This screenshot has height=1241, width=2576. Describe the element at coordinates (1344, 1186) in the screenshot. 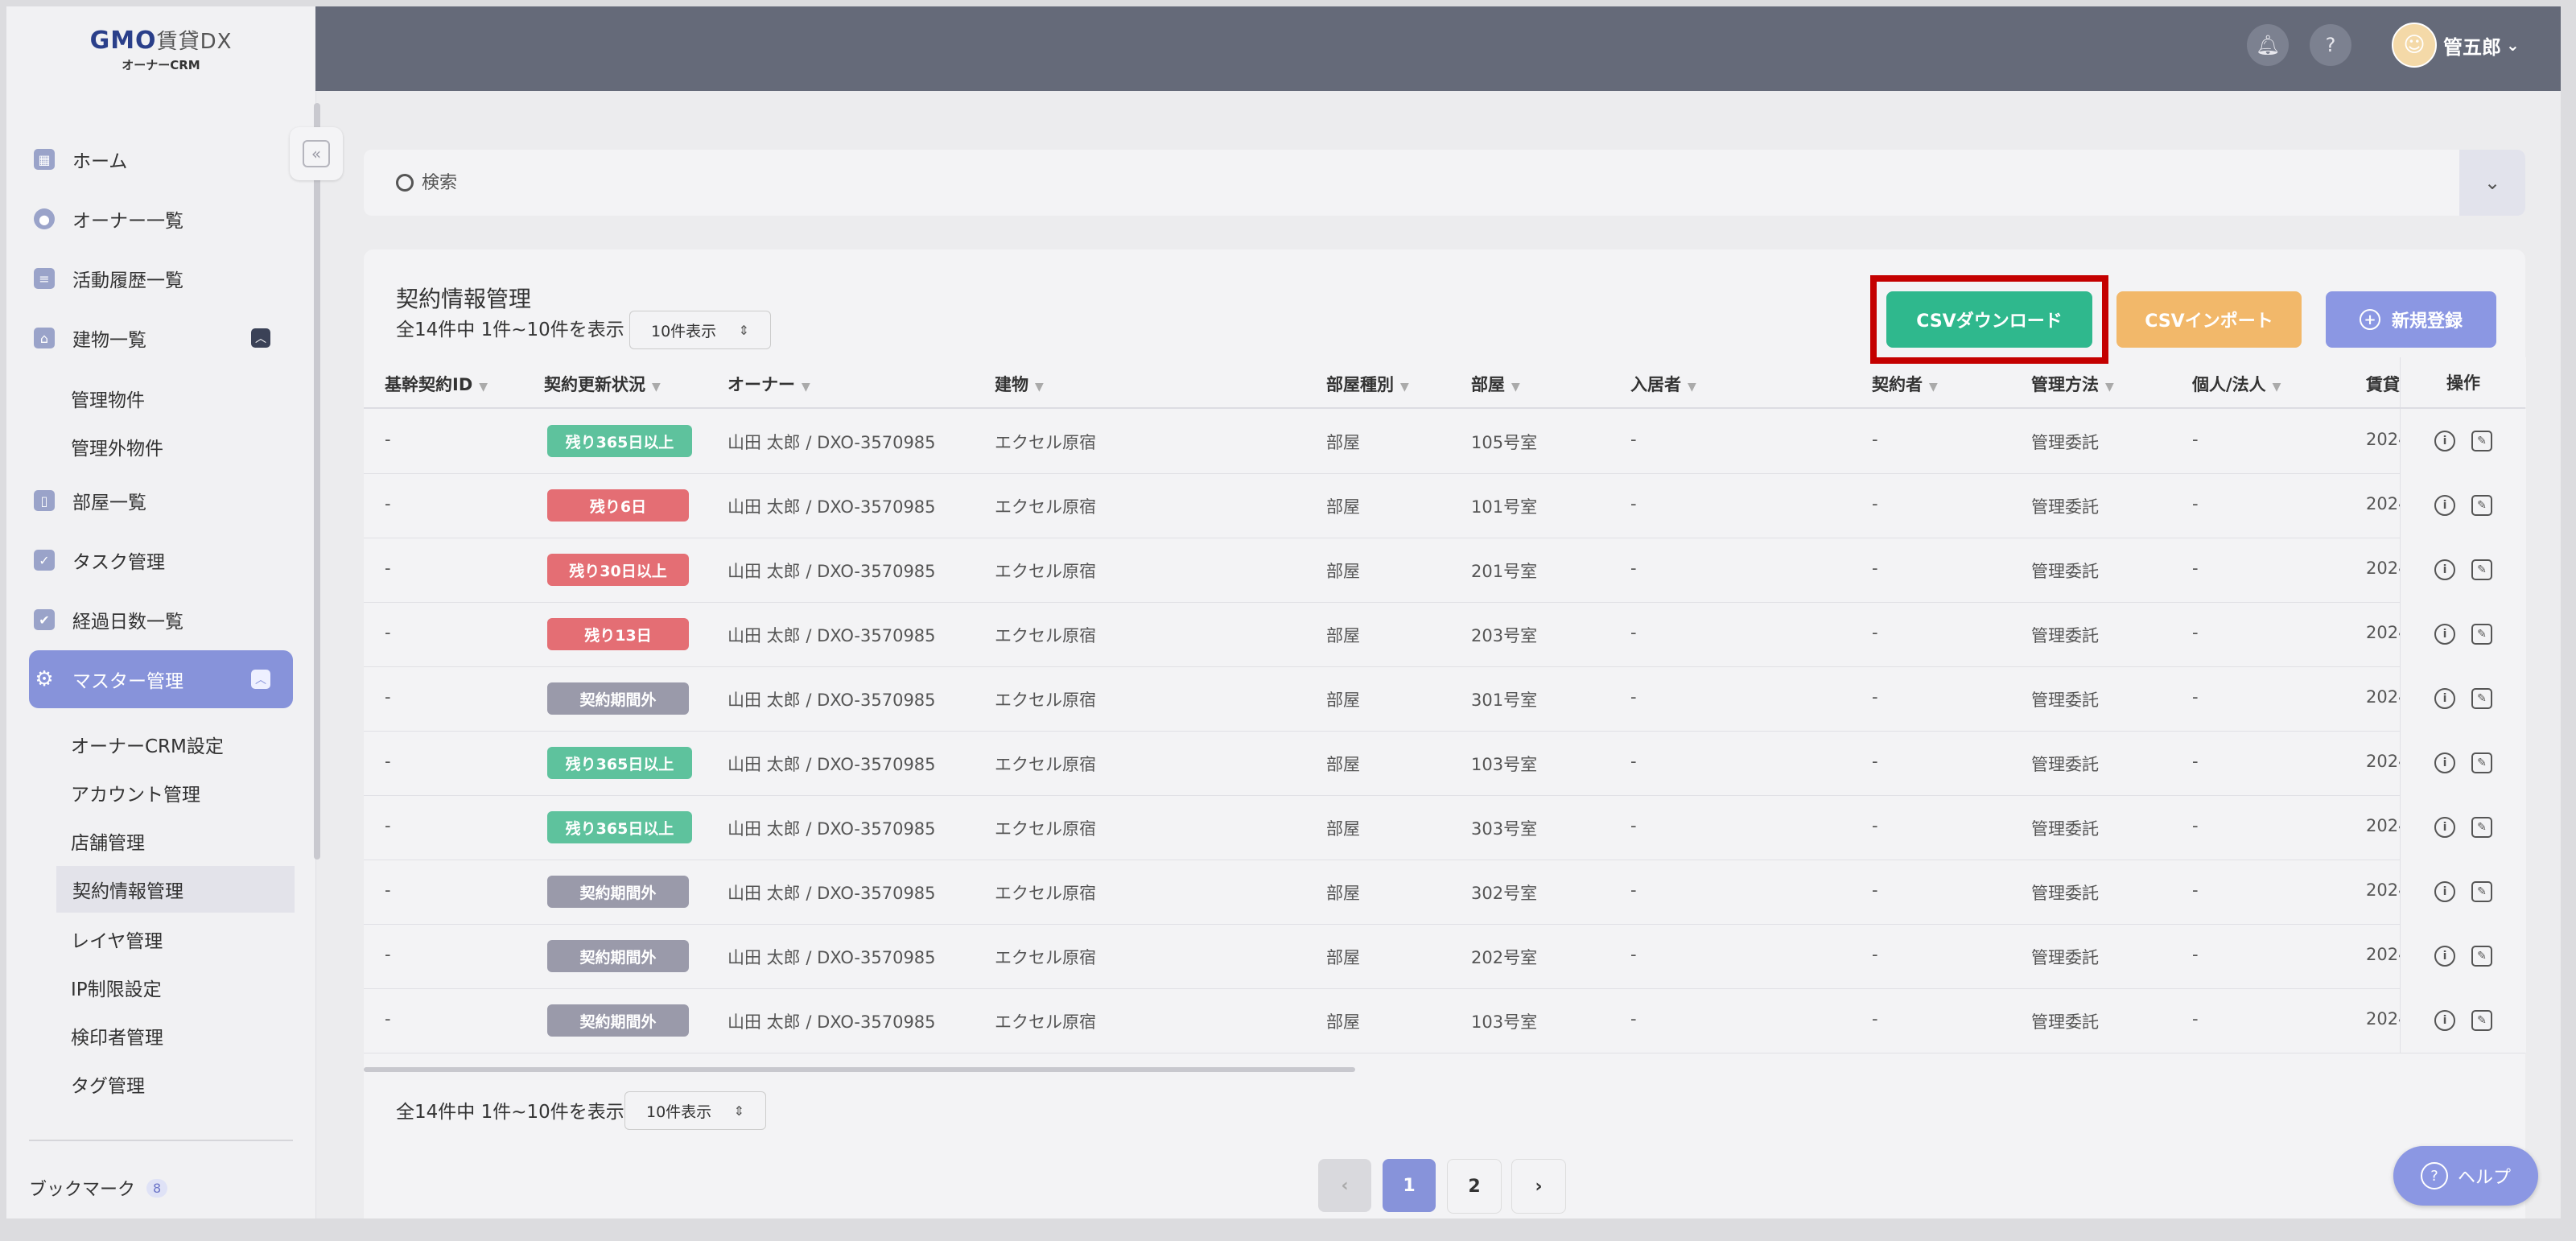

I see `pagination-prev-button: ‹` at that location.